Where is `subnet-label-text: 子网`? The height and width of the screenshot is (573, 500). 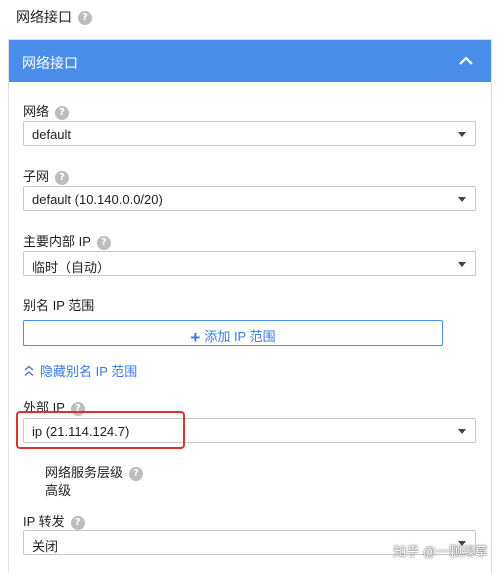 subnet-label-text: 子网 is located at coordinates (36, 176).